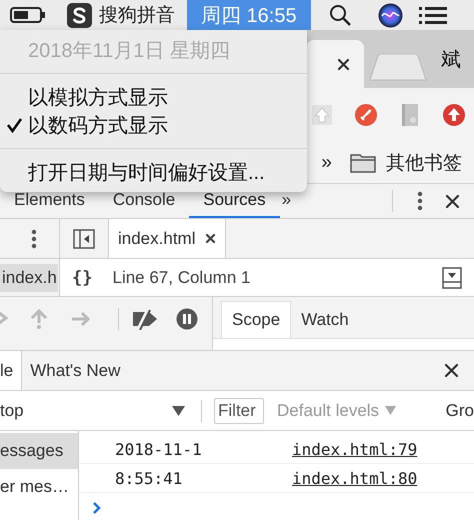  I want to click on log-message: 2018-11-1, so click(158, 449).